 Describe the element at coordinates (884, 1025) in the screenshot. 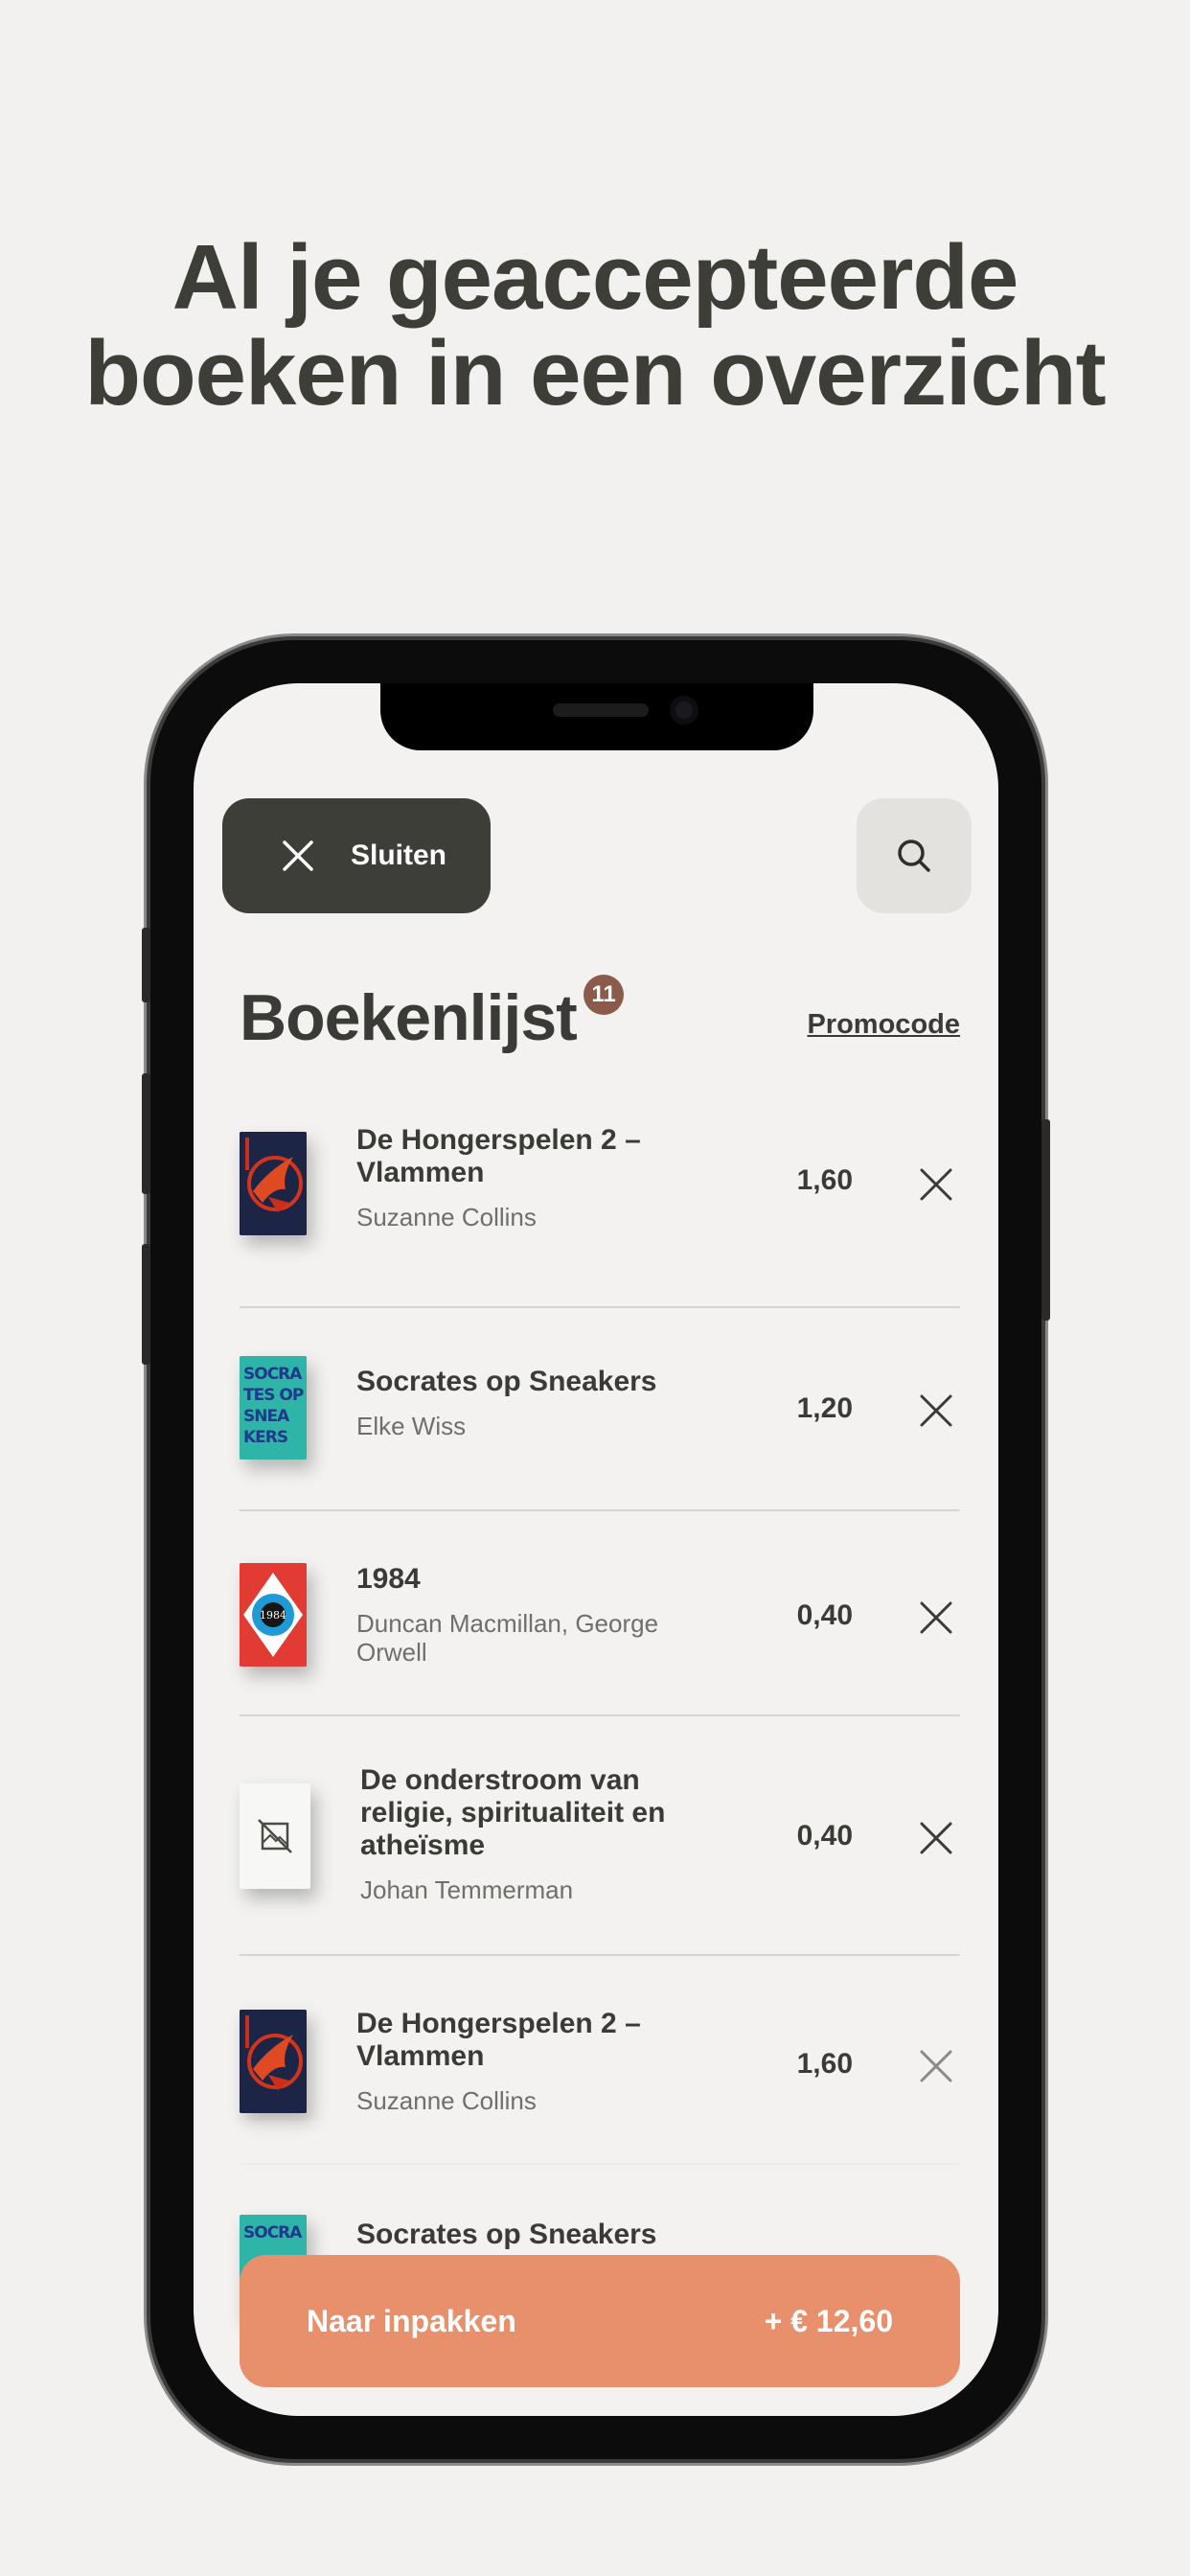

I see `promocode-link: Promocode` at that location.